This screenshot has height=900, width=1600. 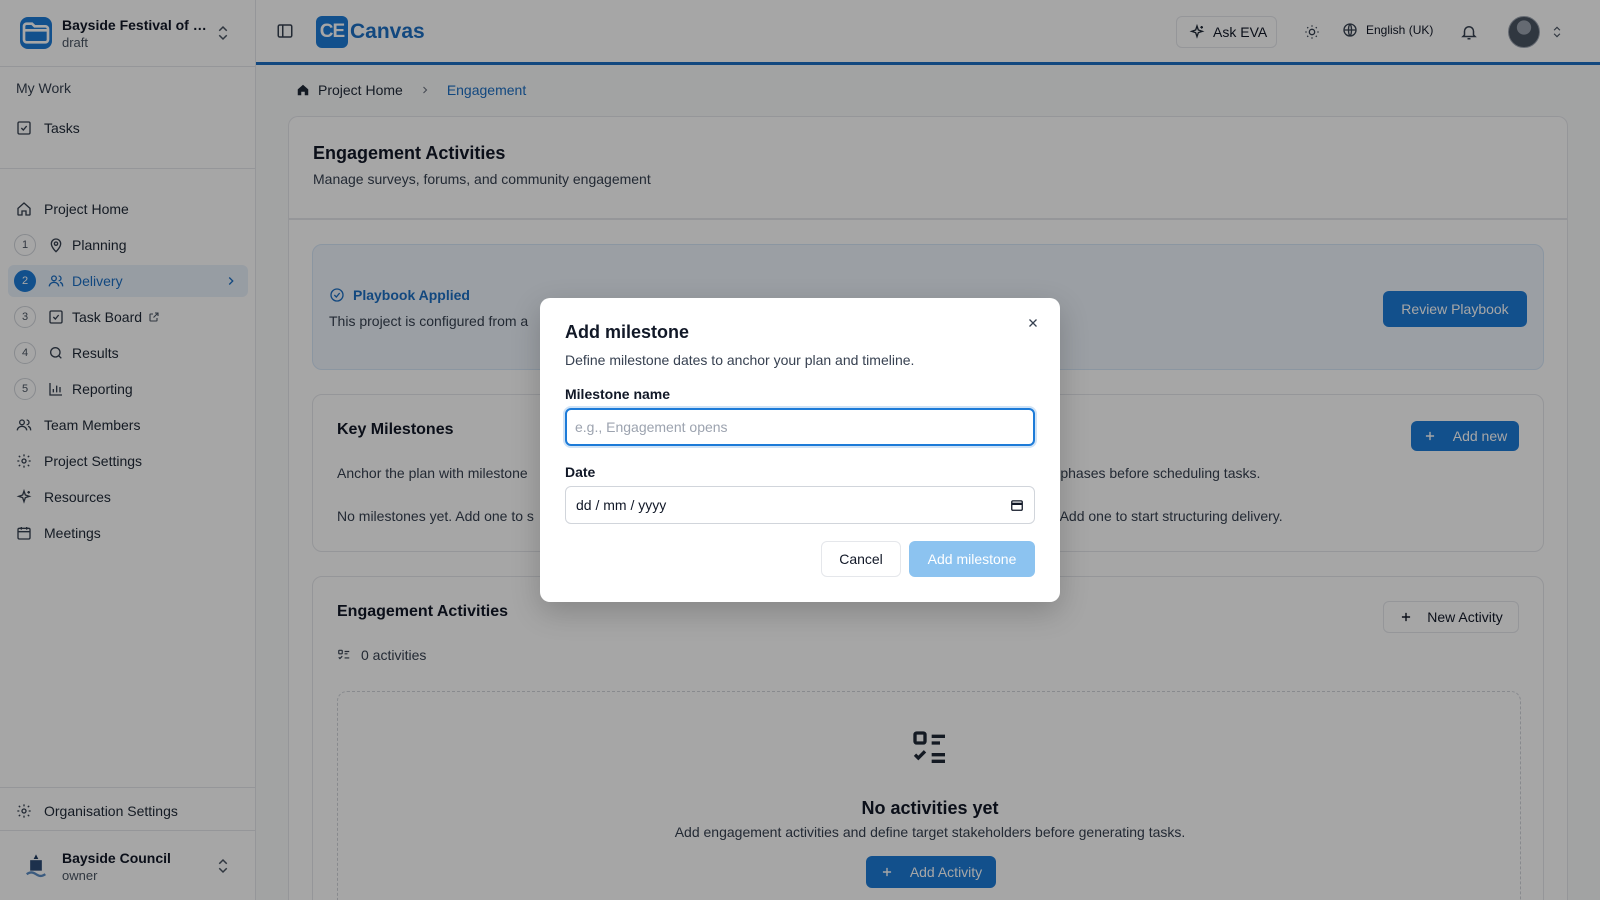 What do you see at coordinates (1017, 505) in the screenshot?
I see `calendar-icon` at bounding box center [1017, 505].